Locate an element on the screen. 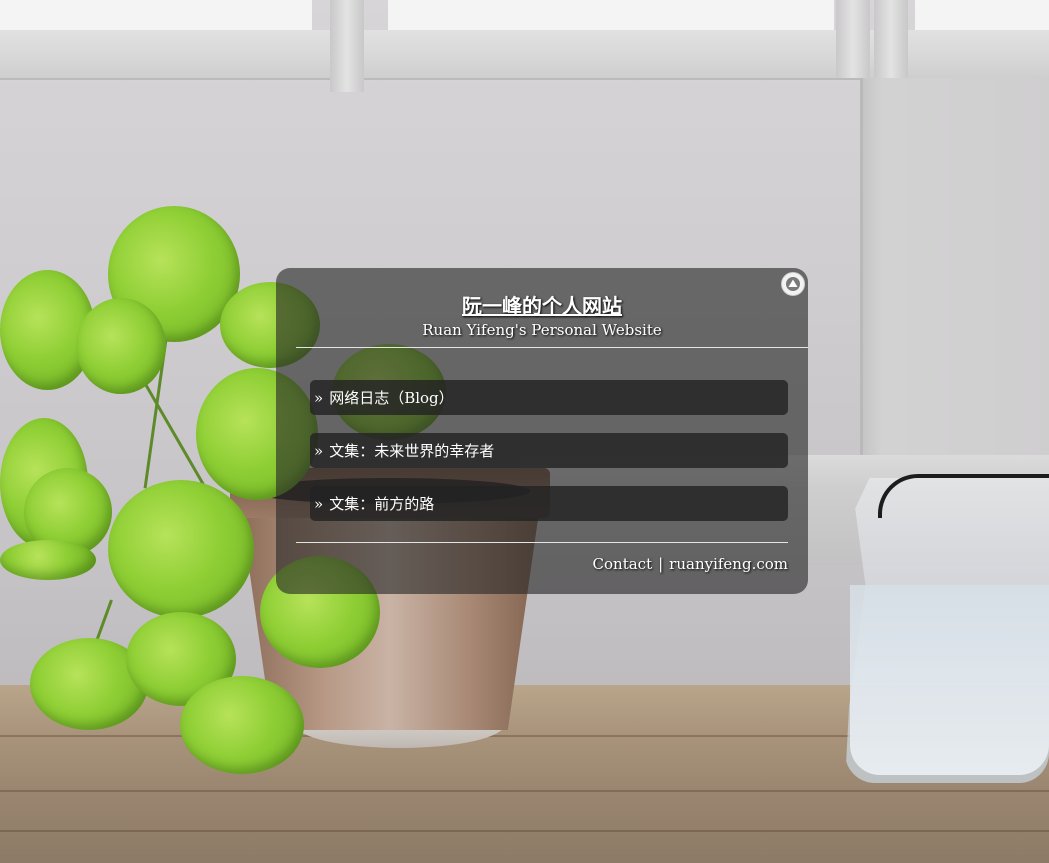 This screenshot has width=1049, height=863. contact-link: Contact is located at coordinates (623, 564).